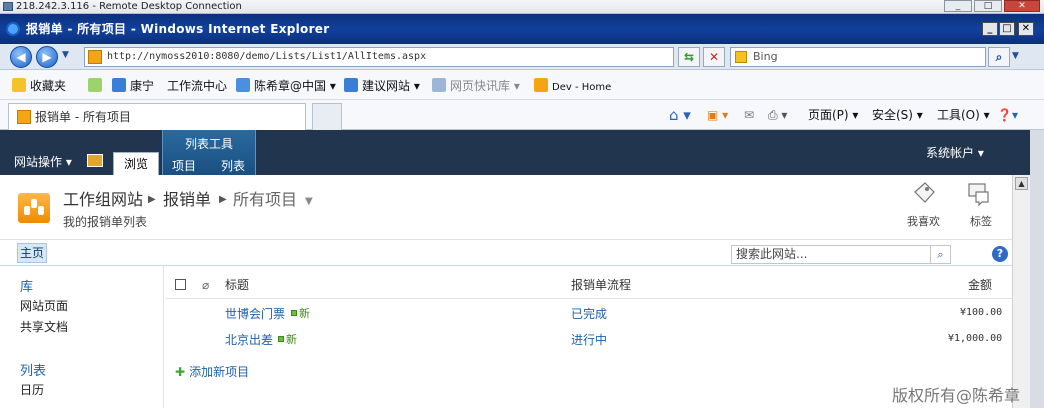 The image size is (1044, 408). What do you see at coordinates (103, 200) in the screenshot?
I see `breadcrumb-site: 工作组网站` at bounding box center [103, 200].